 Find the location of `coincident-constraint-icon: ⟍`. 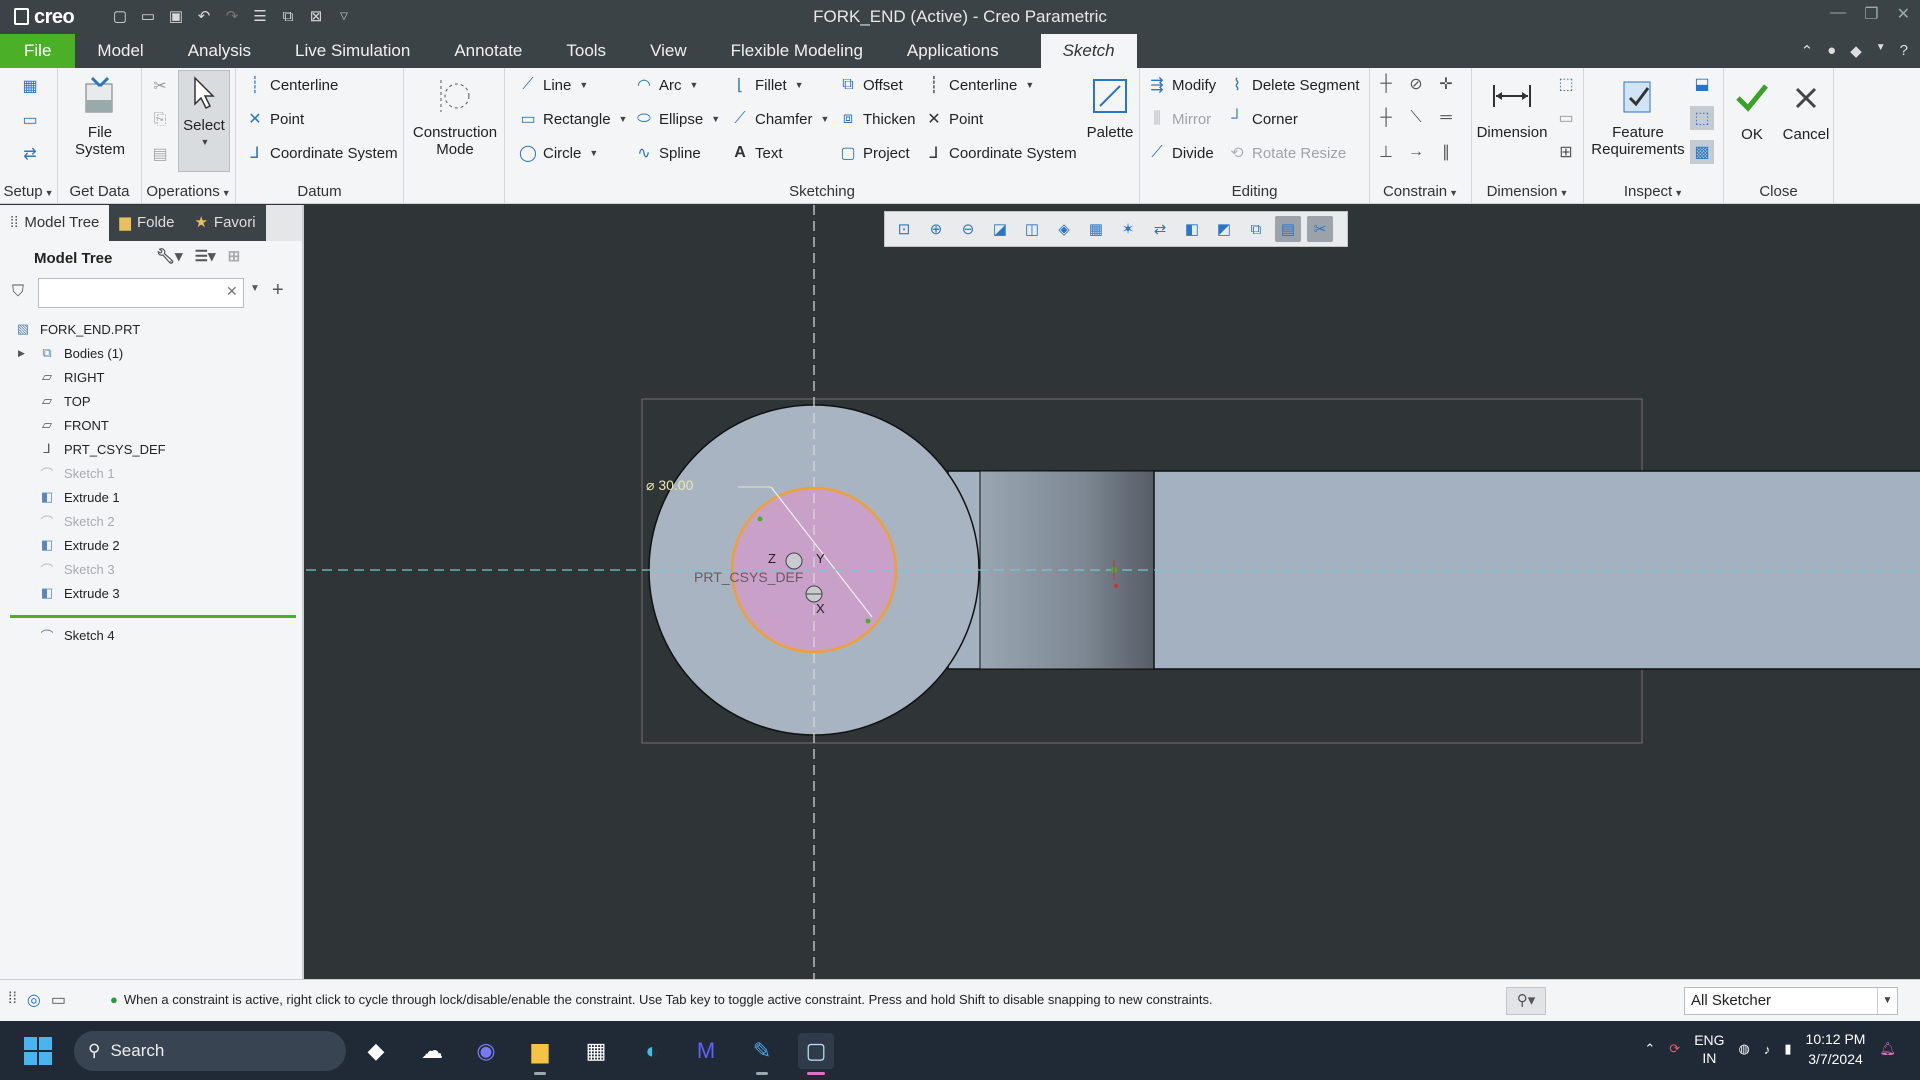

coincident-constraint-icon: ⟍ is located at coordinates (1416, 118).